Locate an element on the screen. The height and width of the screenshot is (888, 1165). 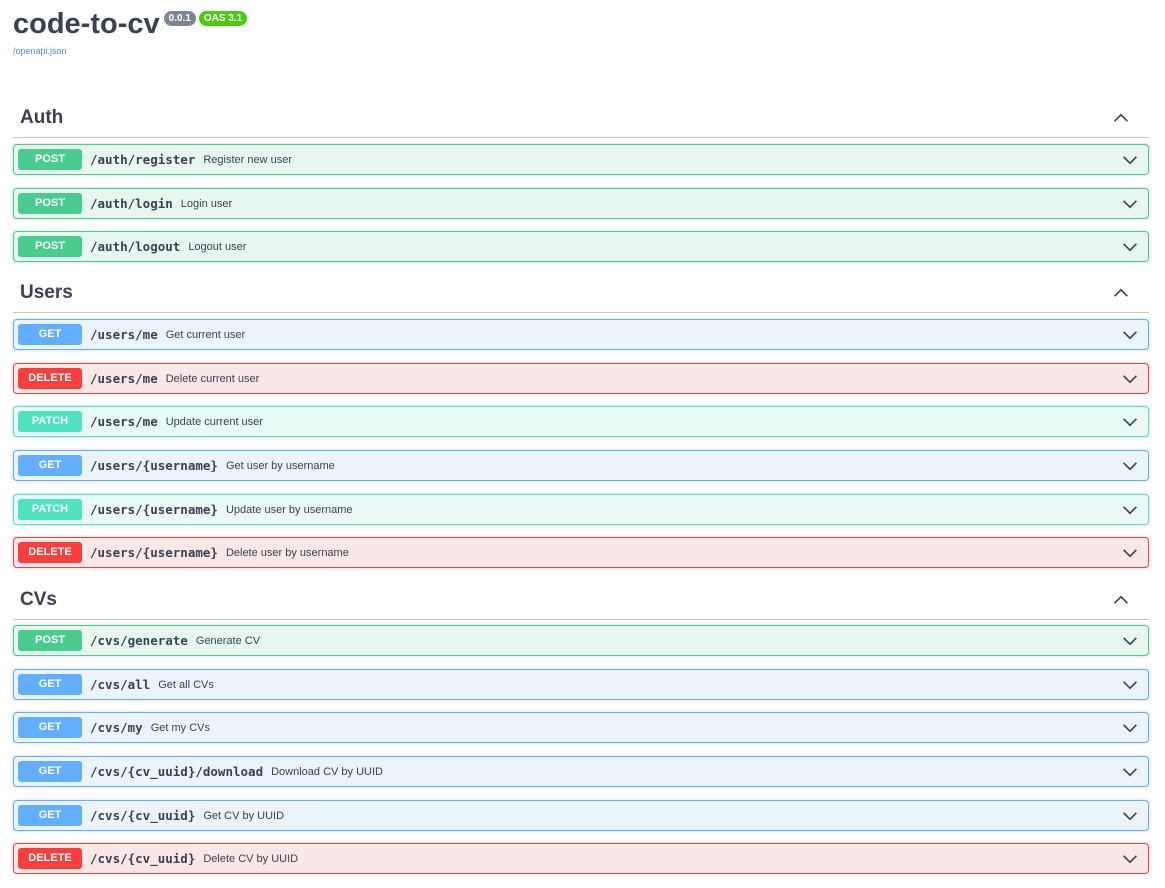
operation-row: GET /cvs/{cv_uuid} Get CV by UUID is located at coordinates (581, 815).